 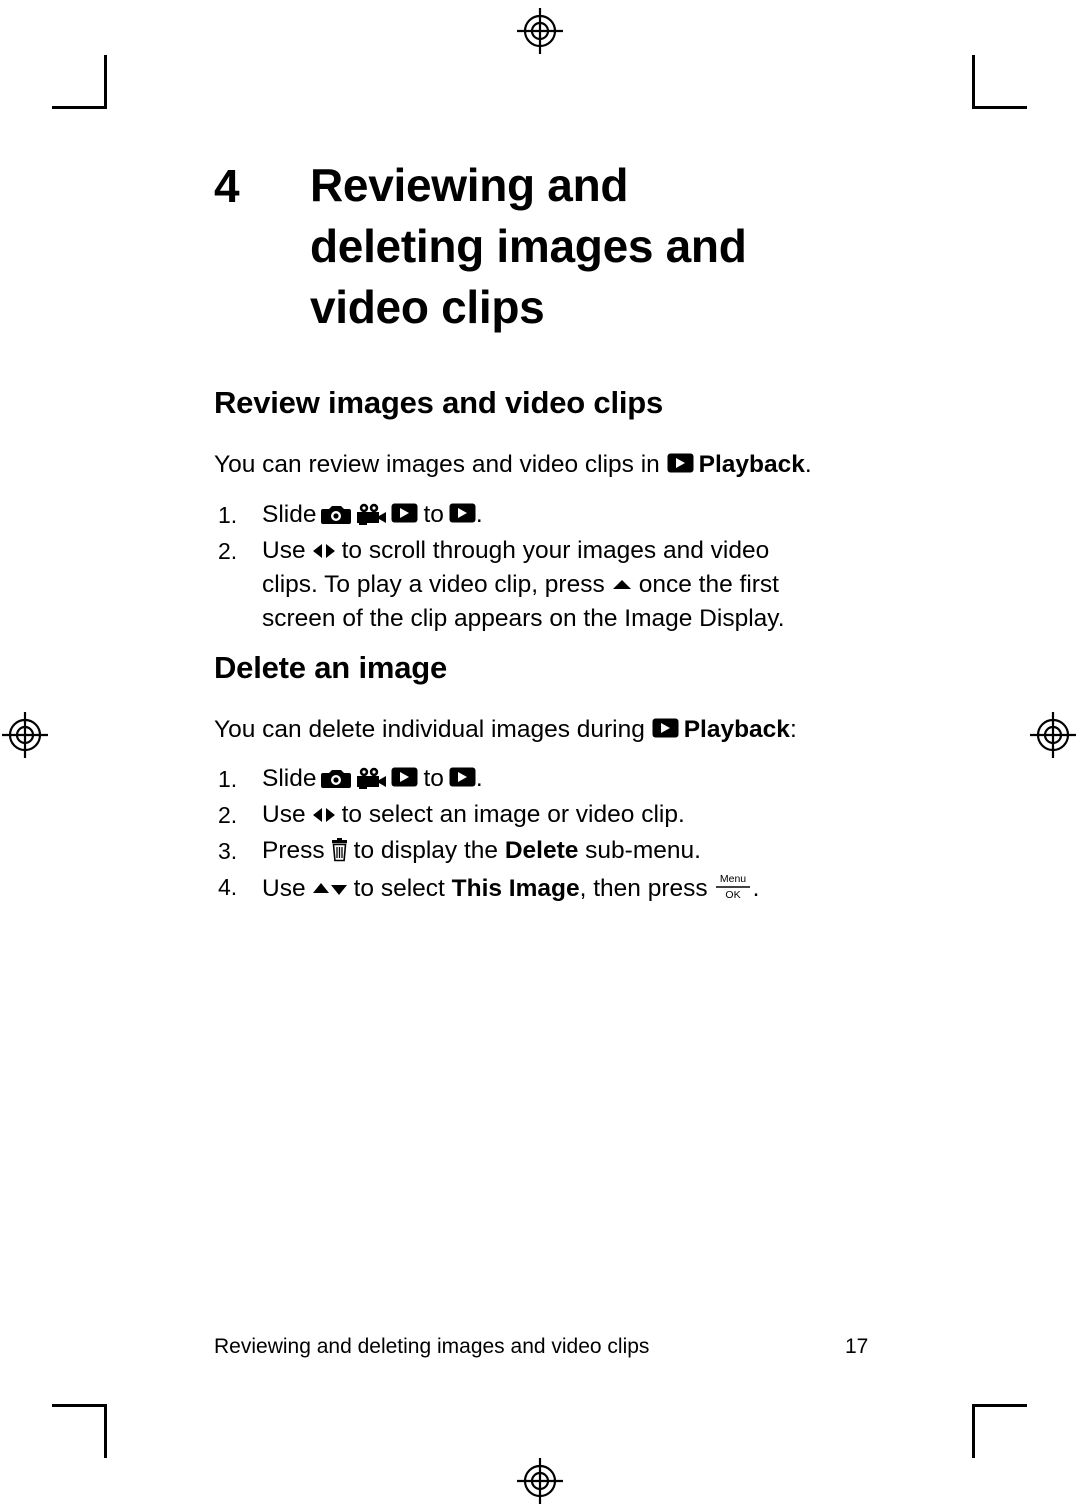 I want to click on chapter-title-line-2: deleting images and, so click(x=528, y=246).